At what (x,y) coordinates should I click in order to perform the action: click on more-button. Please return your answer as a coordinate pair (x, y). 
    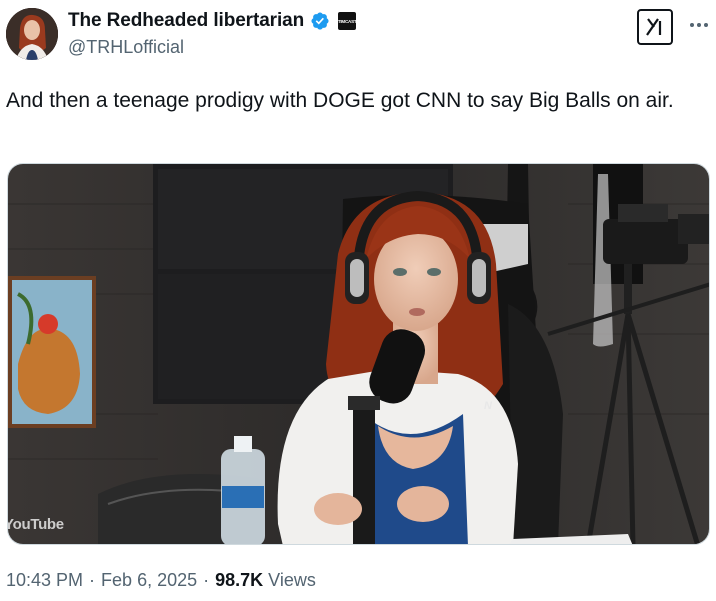
    Looking at the image, I should click on (699, 25).